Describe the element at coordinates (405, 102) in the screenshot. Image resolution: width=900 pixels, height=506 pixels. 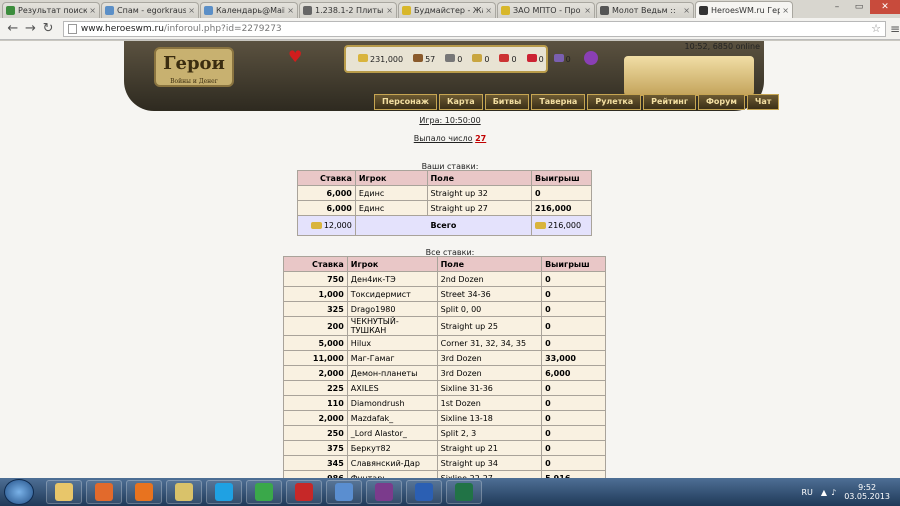
I see `nav-item: Персонаж` at that location.